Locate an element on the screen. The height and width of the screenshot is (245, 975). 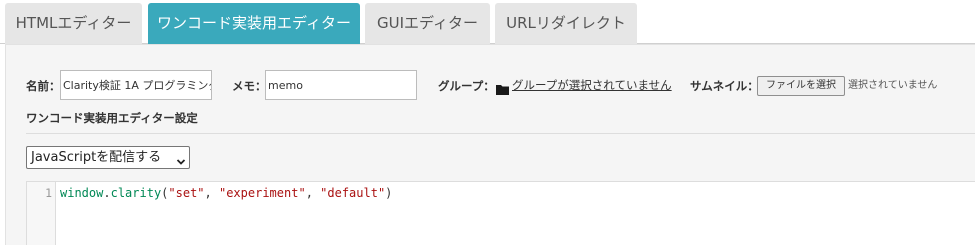
tab-onecode-editor: ワンコード実装用エディター is located at coordinates (254, 23).